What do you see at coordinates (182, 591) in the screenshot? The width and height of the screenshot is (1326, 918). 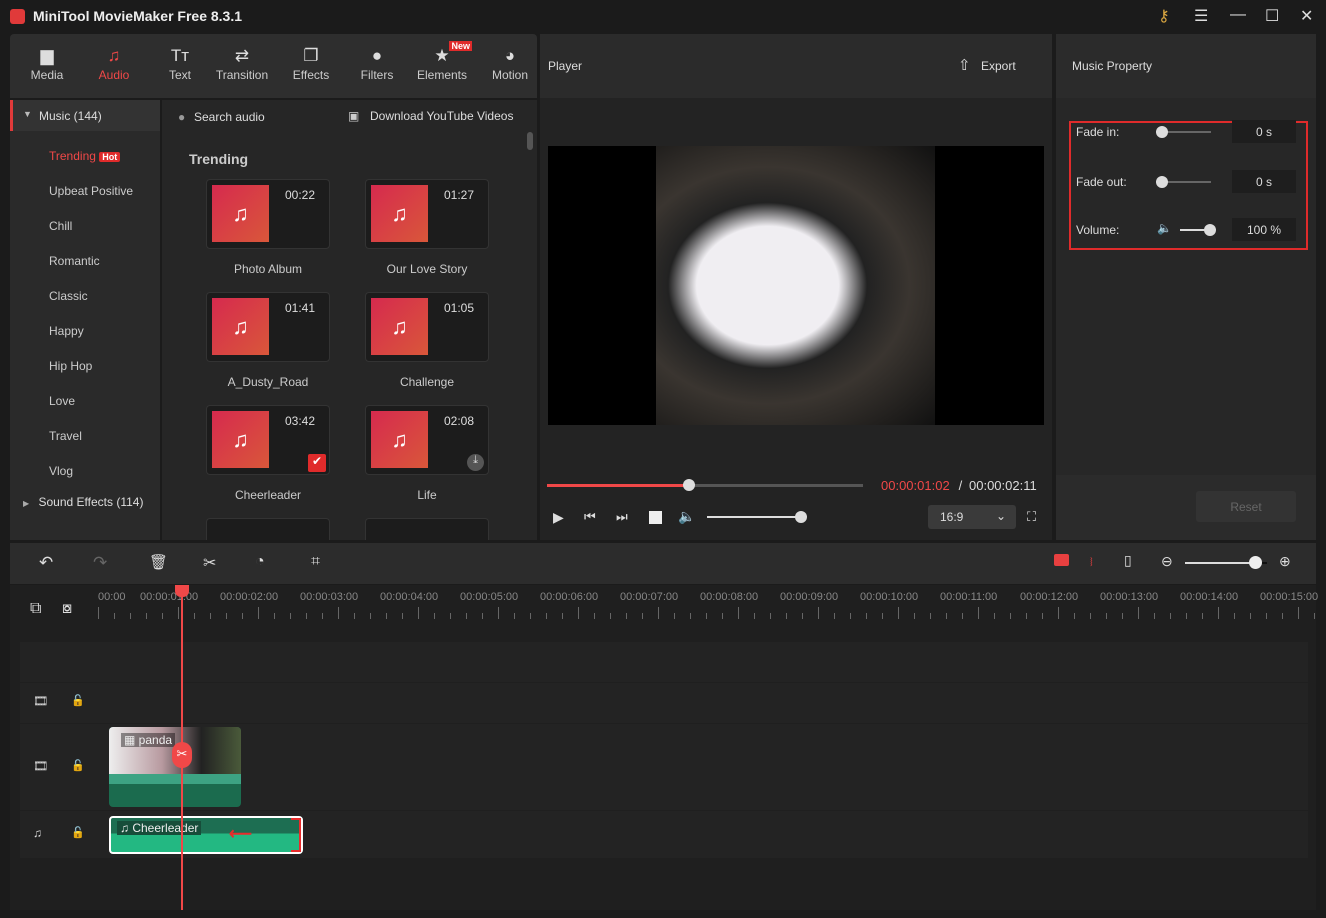 I see `playhead-handle` at bounding box center [182, 591].